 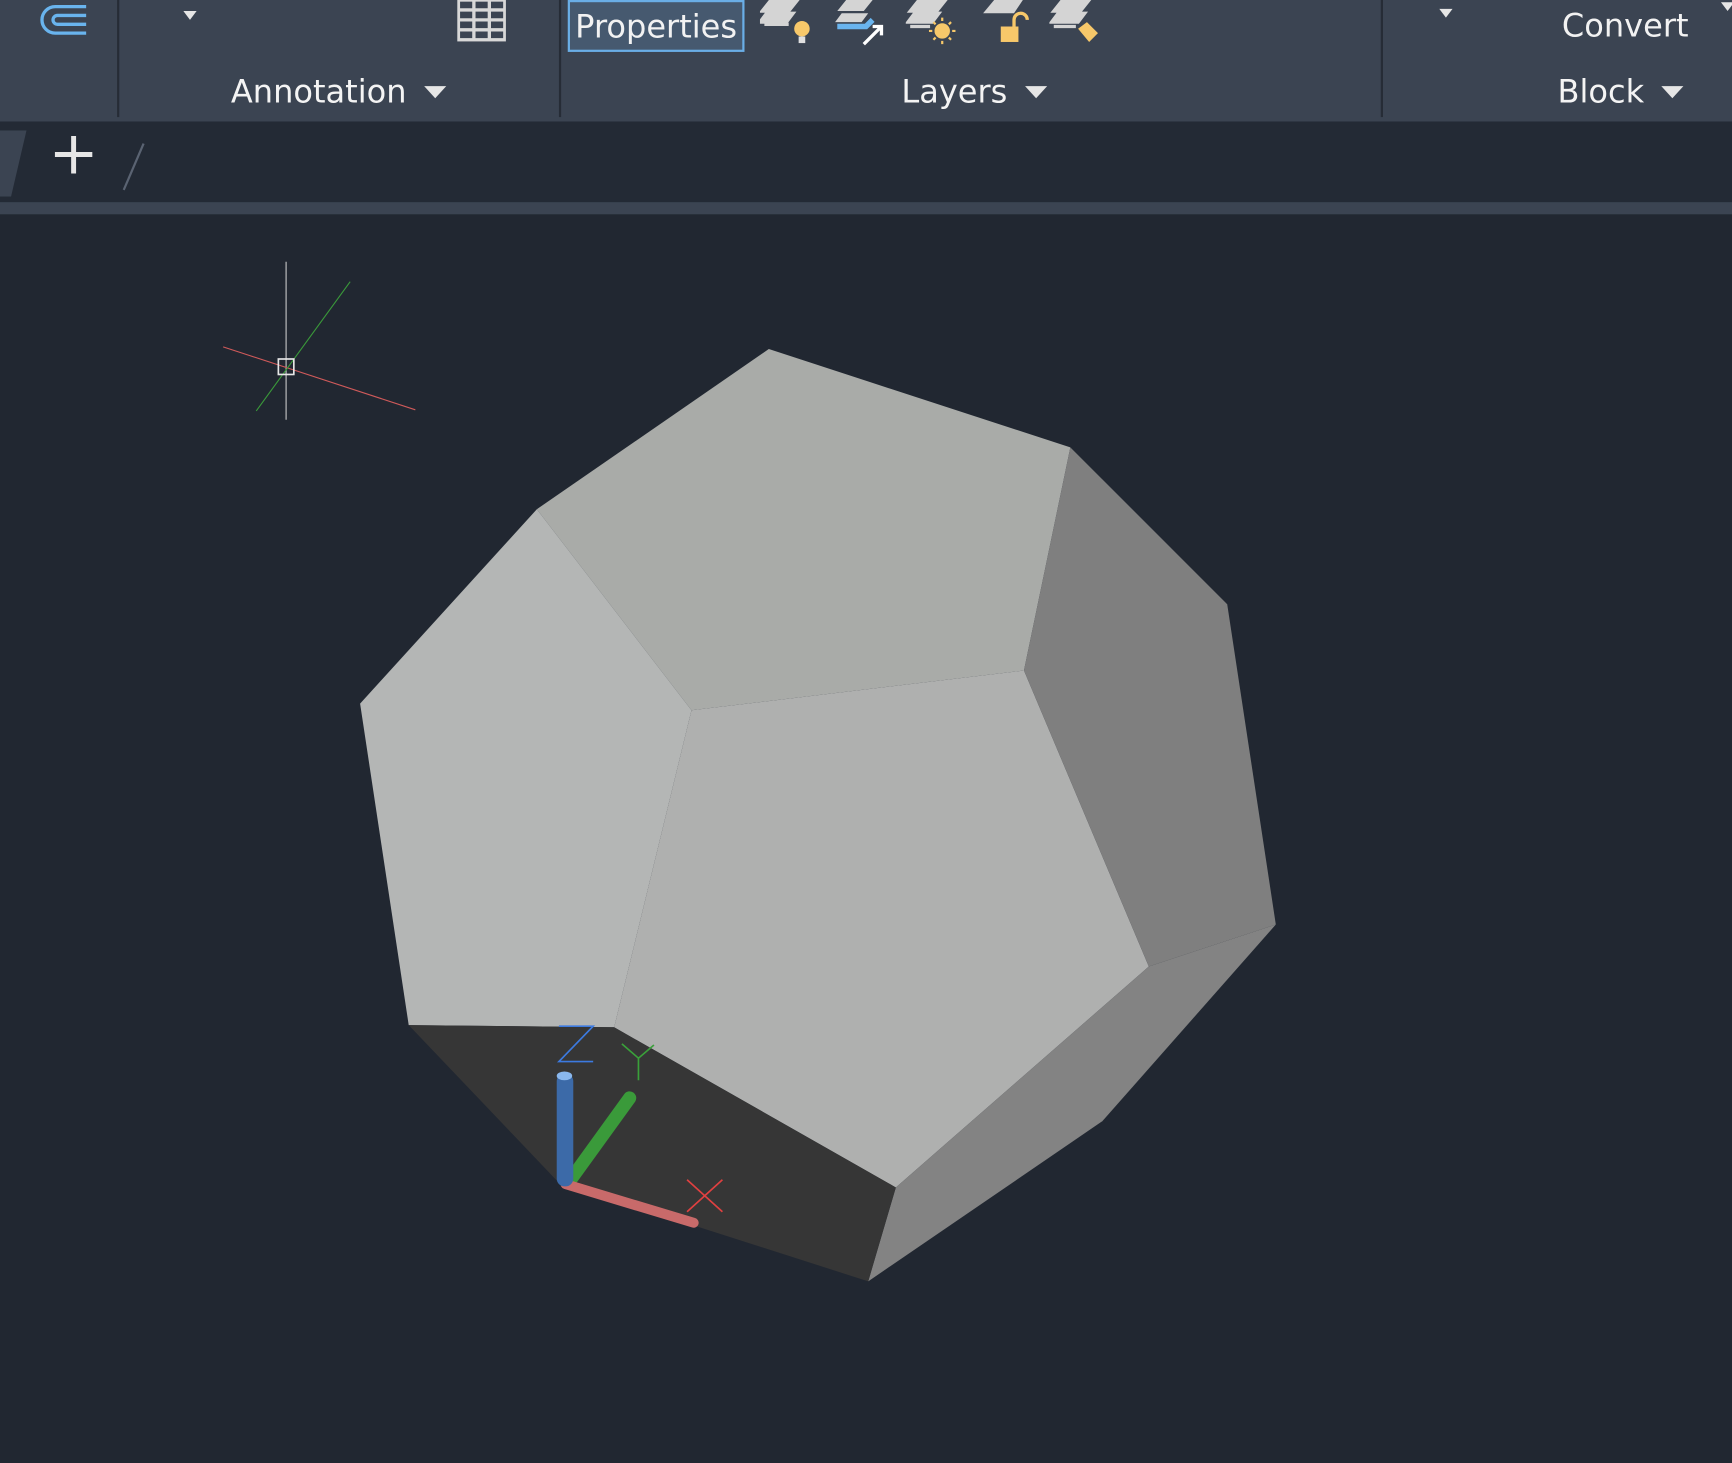 I want to click on layer-walk-icon, so click(x=1076, y=23).